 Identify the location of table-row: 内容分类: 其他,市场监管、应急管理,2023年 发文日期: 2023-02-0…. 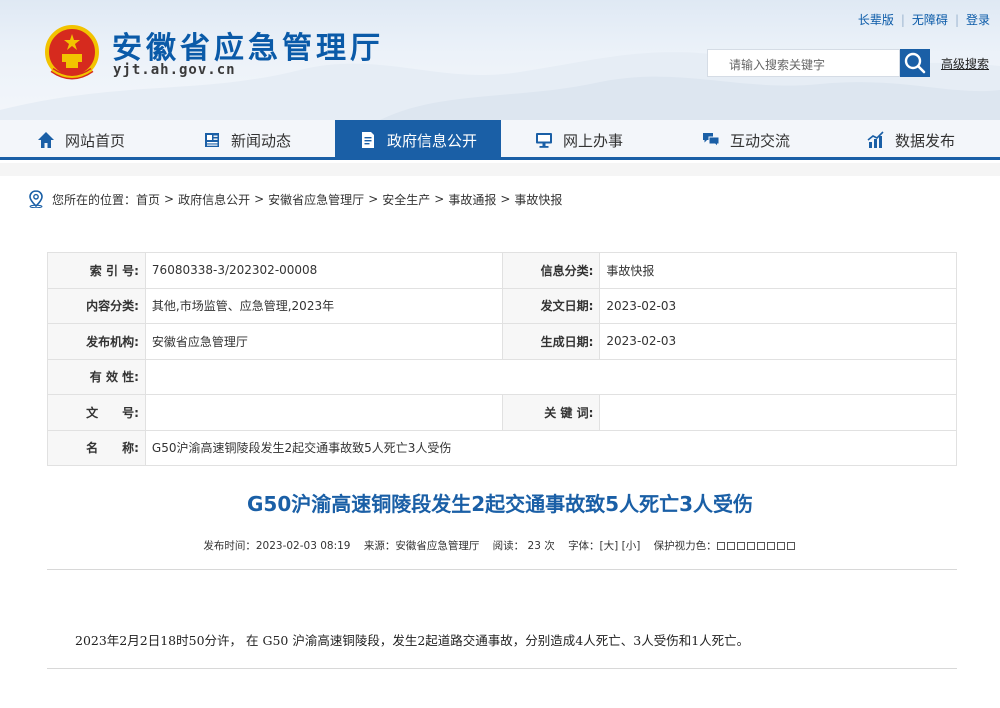
(502, 305).